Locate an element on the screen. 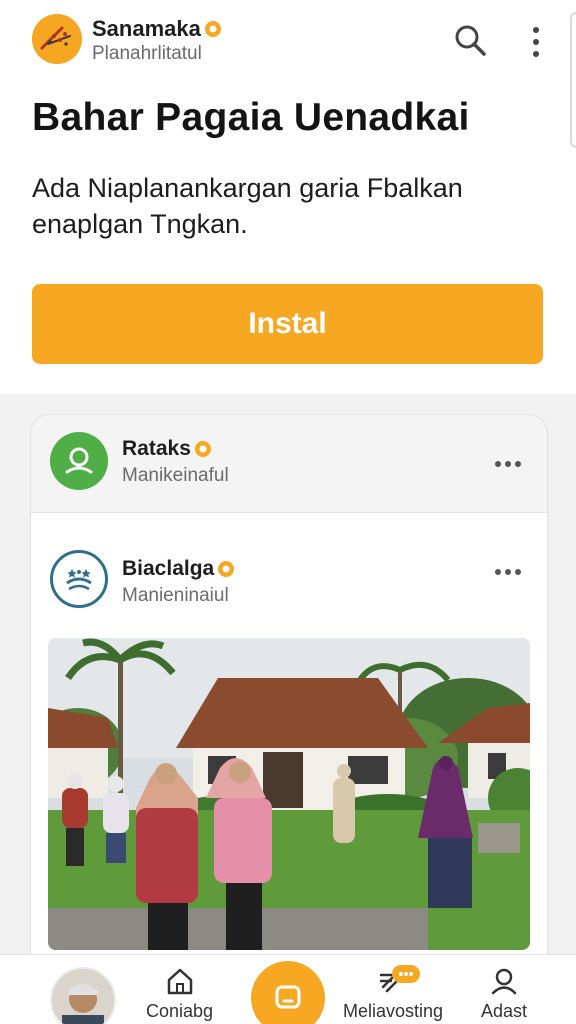 This screenshot has height=1024, width=576. home-icon is located at coordinates (179, 981).